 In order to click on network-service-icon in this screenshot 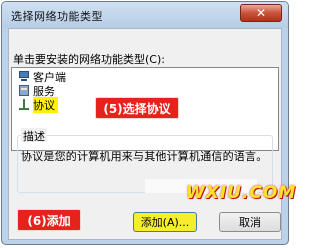, I will do `click(24, 90)`.